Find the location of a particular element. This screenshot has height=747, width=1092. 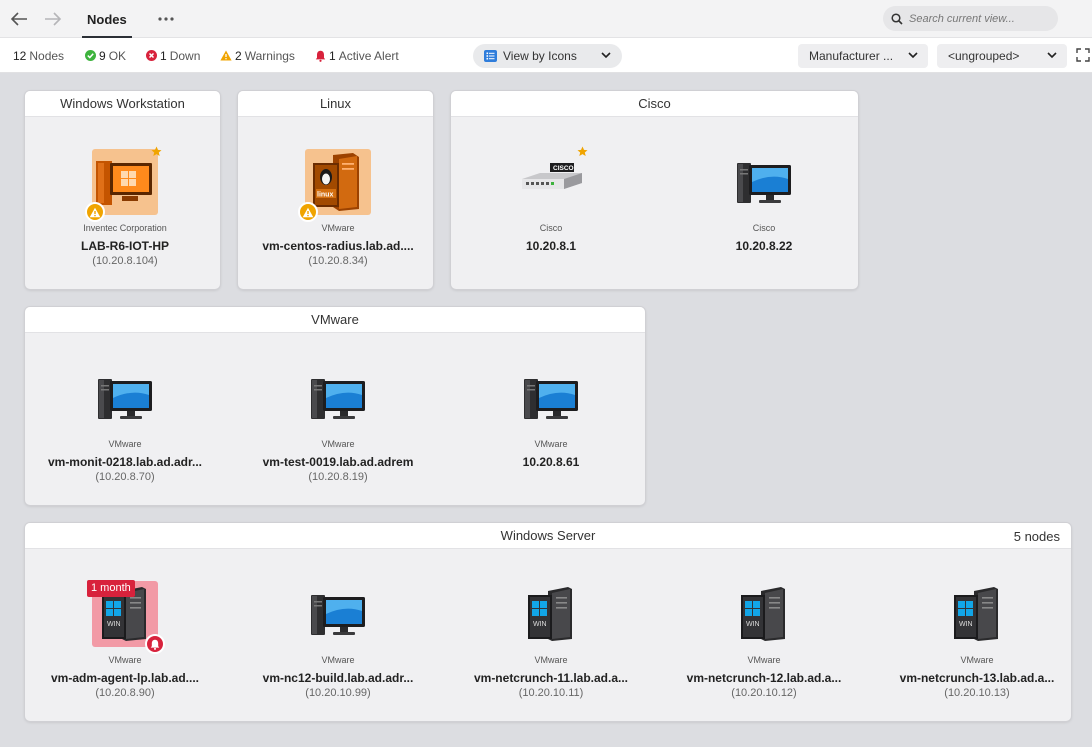

node-tile: Cisco 10.20.8.22 is located at coordinates (761, 201).